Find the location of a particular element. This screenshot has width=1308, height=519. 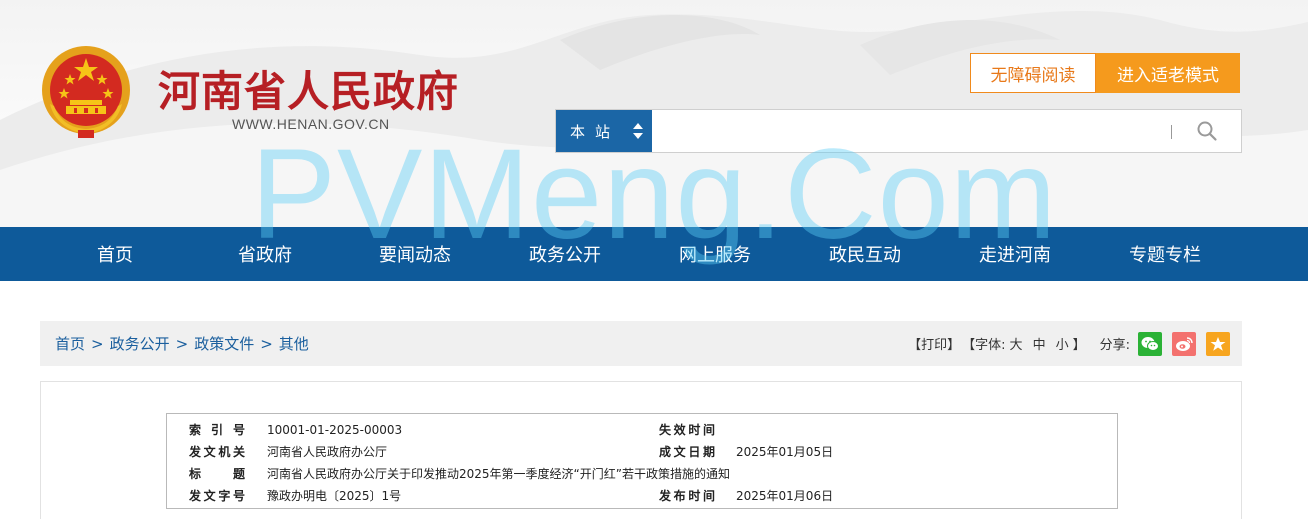

main-nav: 首页 省政府 要闻动态 政务公开 网上服务 政民互动 走进河南 专题专栏 is located at coordinates (654, 254).